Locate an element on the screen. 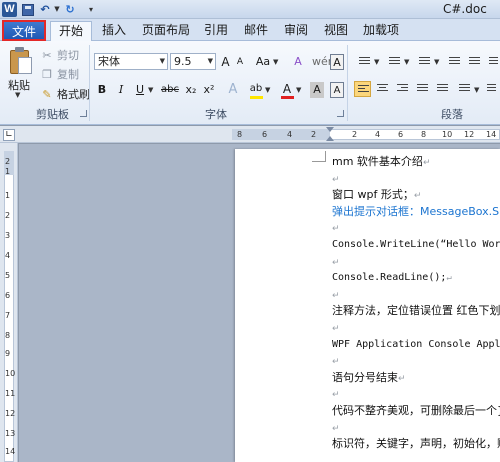 Image resolution: width=500 pixels, height=462 pixels. chinese-layout-icon is located at coordinates (493, 61).